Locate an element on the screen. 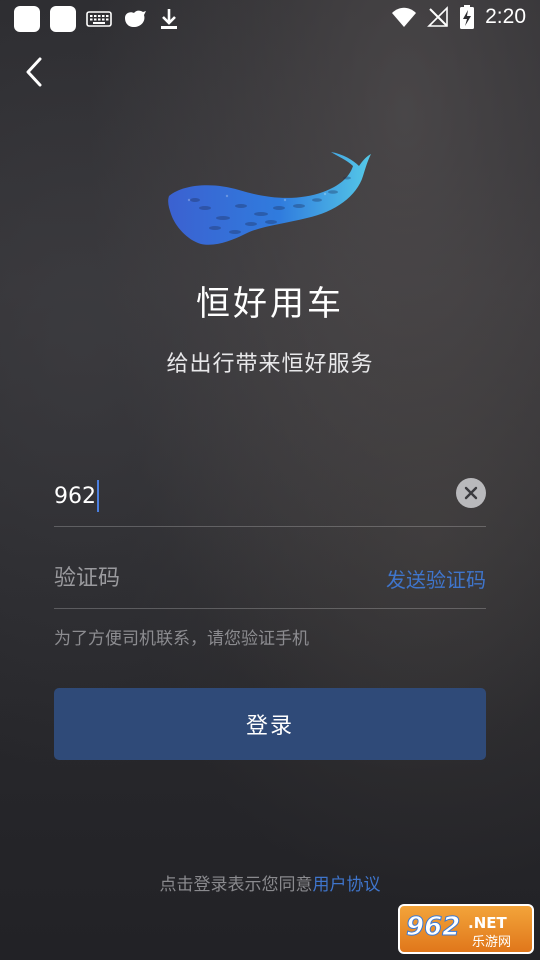  watermark-subtitle: 乐游网 is located at coordinates (491, 942).